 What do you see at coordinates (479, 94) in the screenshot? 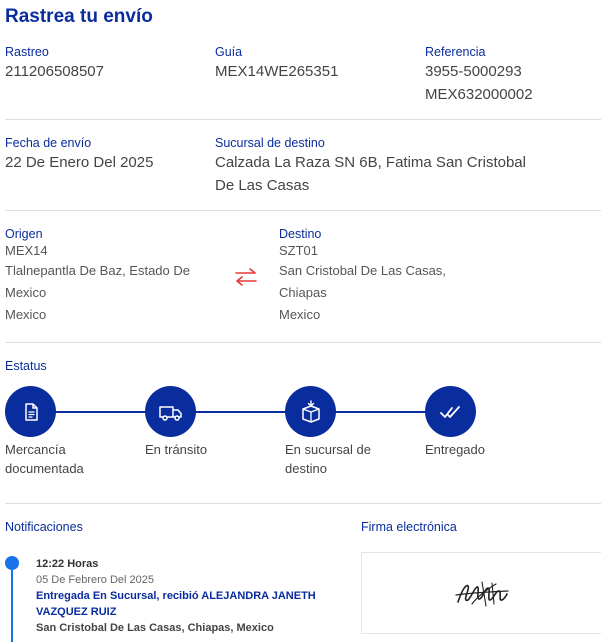
I see `referencia-value-2: MEX632000002` at bounding box center [479, 94].